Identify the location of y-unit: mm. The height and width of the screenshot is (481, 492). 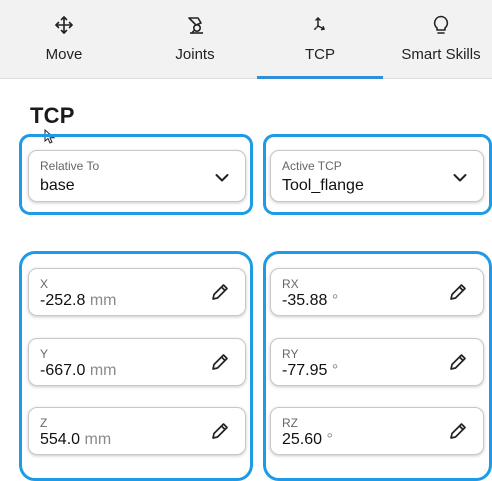
(103, 370).